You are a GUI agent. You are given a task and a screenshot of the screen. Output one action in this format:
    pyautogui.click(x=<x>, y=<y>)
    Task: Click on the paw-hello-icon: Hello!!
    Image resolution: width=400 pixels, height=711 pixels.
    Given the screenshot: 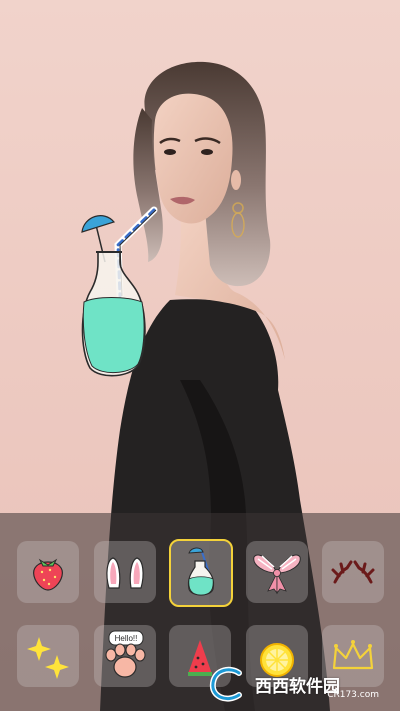 What is the action you would take?
    pyautogui.click(x=125, y=654)
    